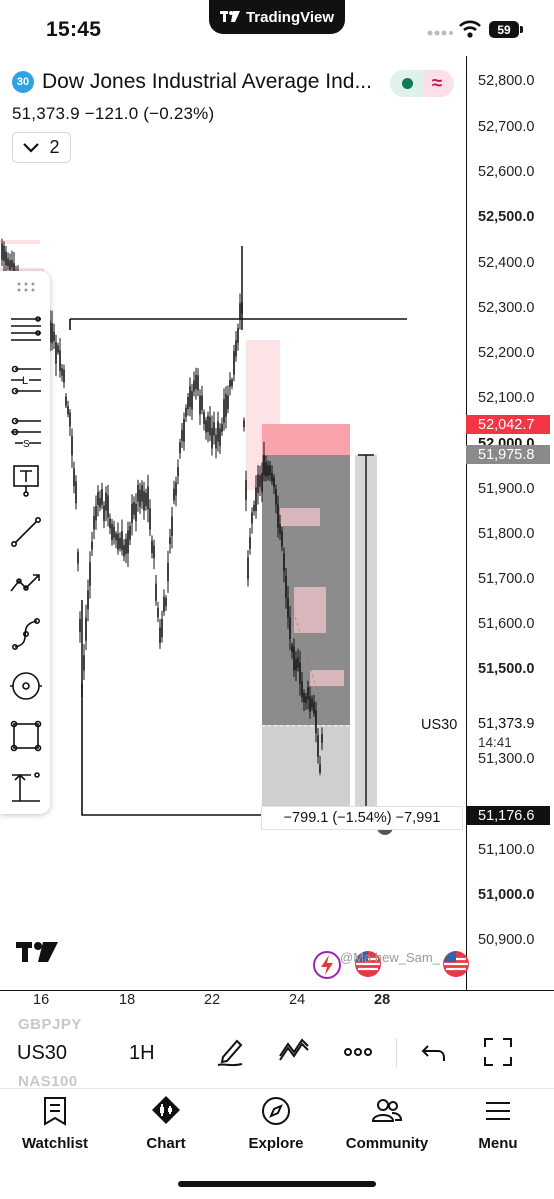 The height and width of the screenshot is (1199, 554). What do you see at coordinates (26, 480) in the screenshot?
I see `text-icon` at bounding box center [26, 480].